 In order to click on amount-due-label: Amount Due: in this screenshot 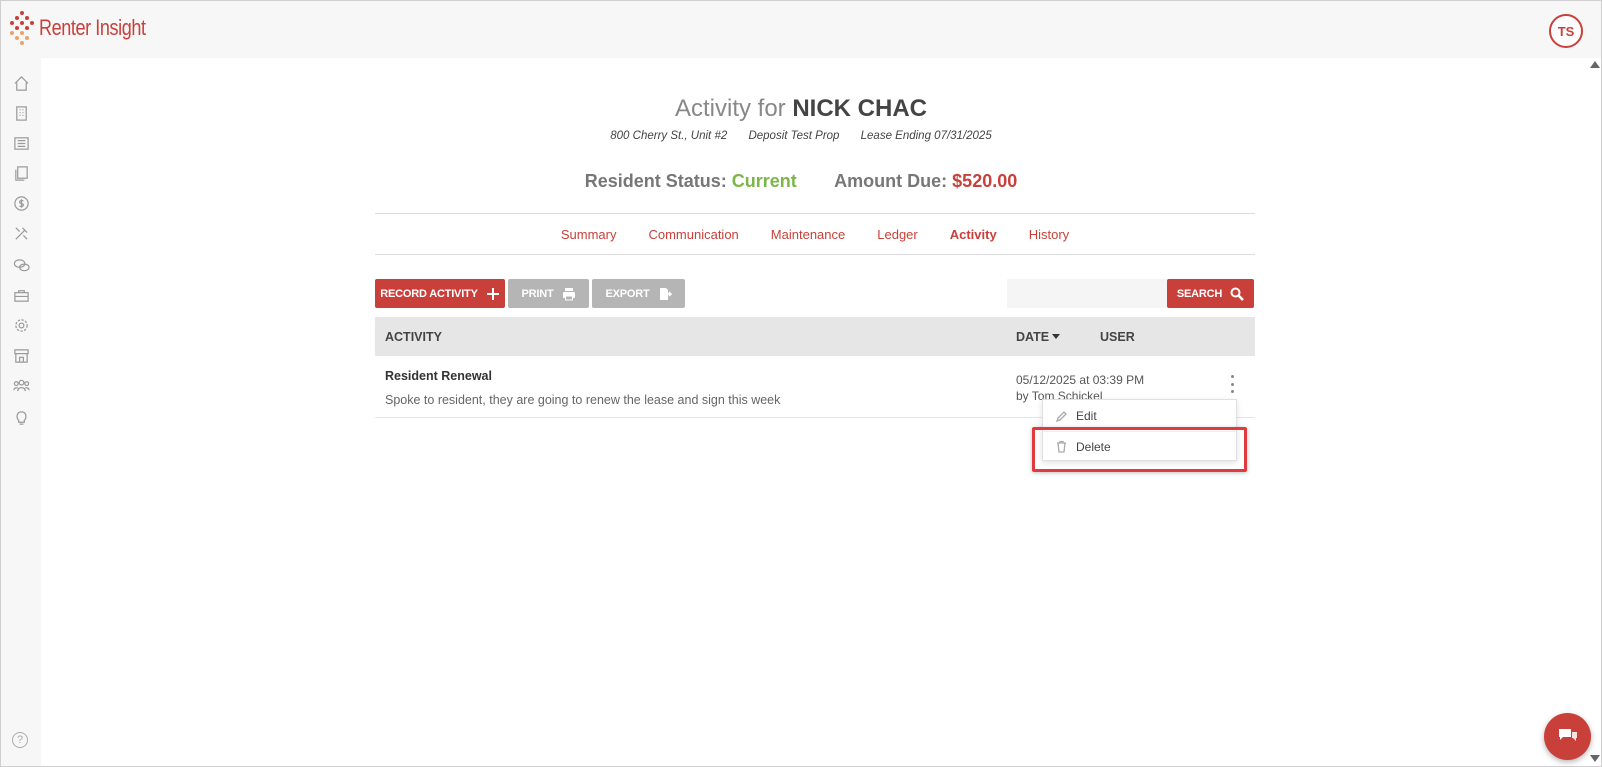, I will do `click(891, 181)`.